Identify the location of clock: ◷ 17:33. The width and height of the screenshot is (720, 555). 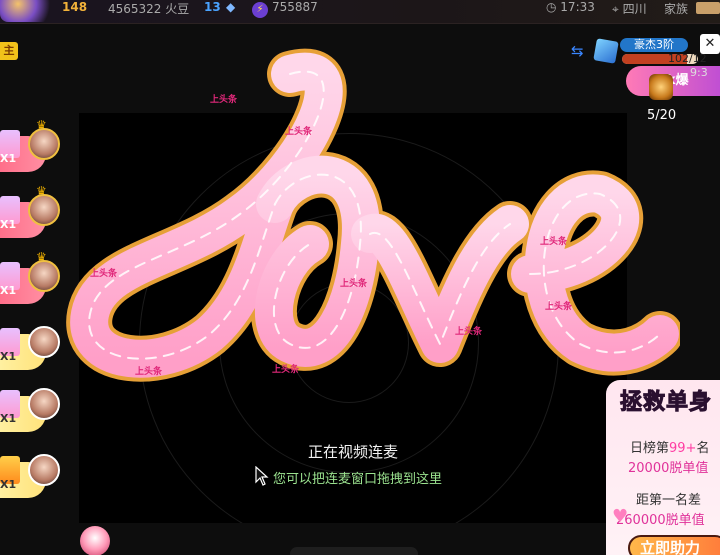
(570, 7).